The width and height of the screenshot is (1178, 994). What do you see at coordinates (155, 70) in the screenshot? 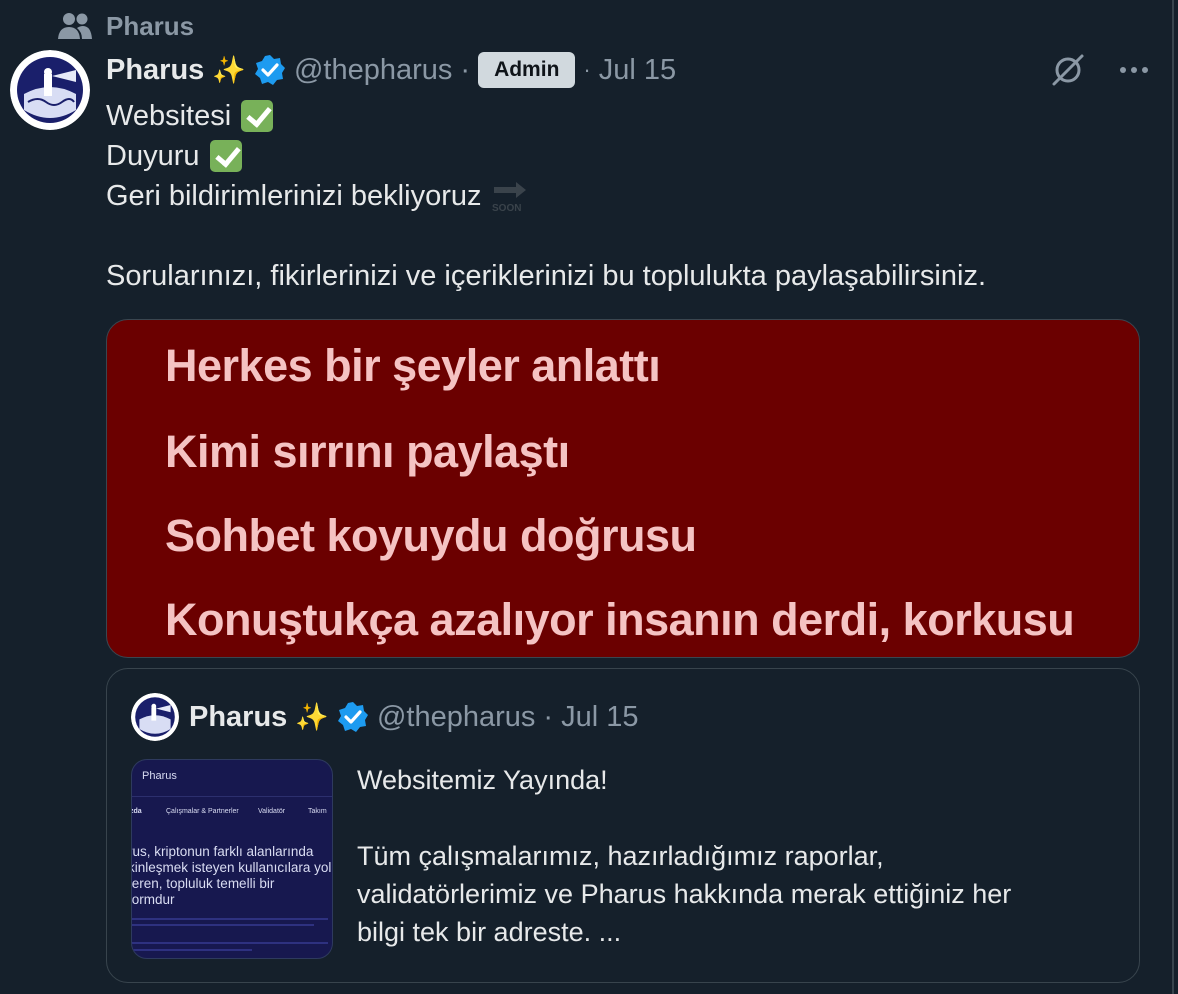
I see `author-name: Pharus` at bounding box center [155, 70].